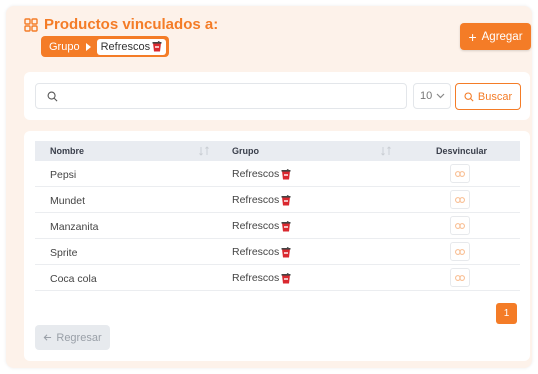  I want to click on breadcrumb-current: Refrescos, so click(131, 46).